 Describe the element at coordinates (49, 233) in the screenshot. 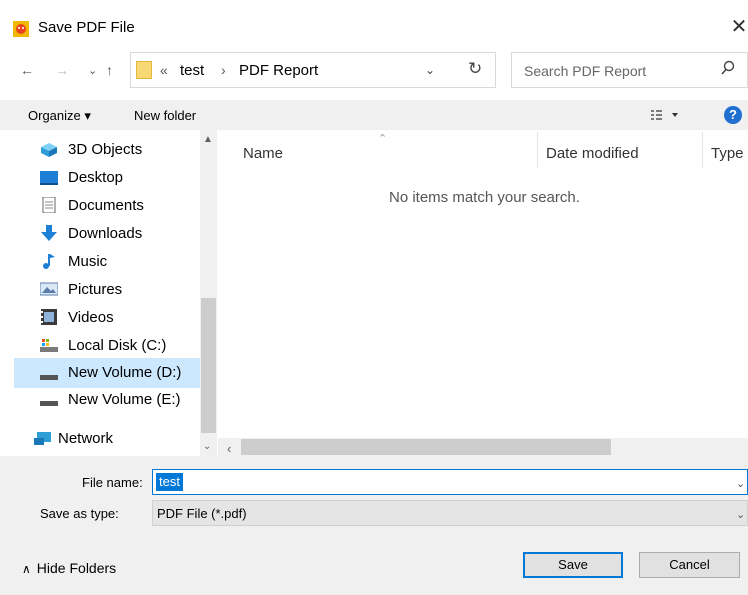

I see `downloads-icon` at that location.